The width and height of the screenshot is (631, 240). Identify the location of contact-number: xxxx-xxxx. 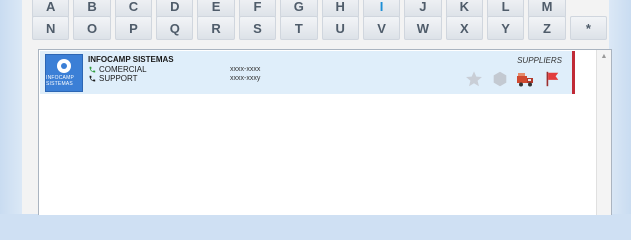
(245, 69).